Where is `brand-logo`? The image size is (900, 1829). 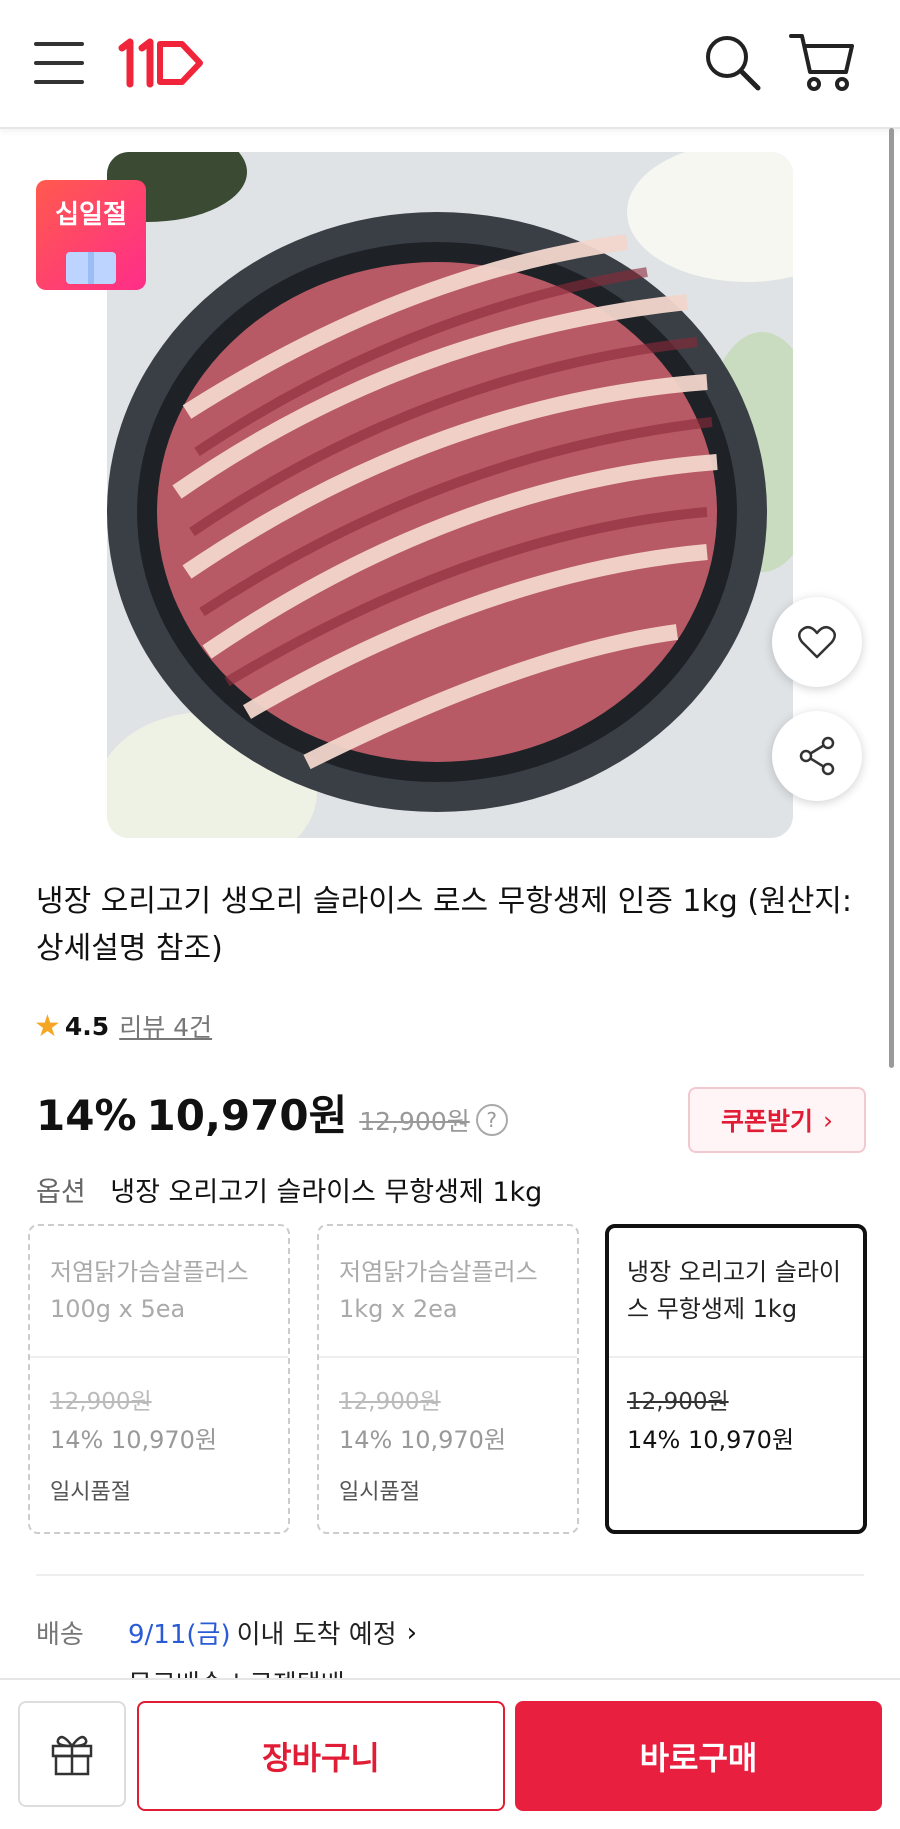
brand-logo is located at coordinates (161, 63).